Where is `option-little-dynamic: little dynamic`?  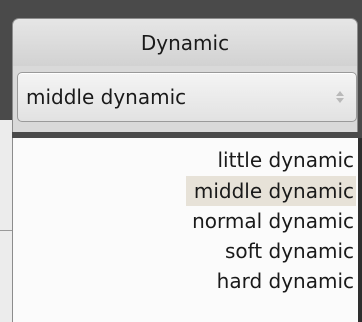 option-little-dynamic: little dynamic is located at coordinates (282, 160).